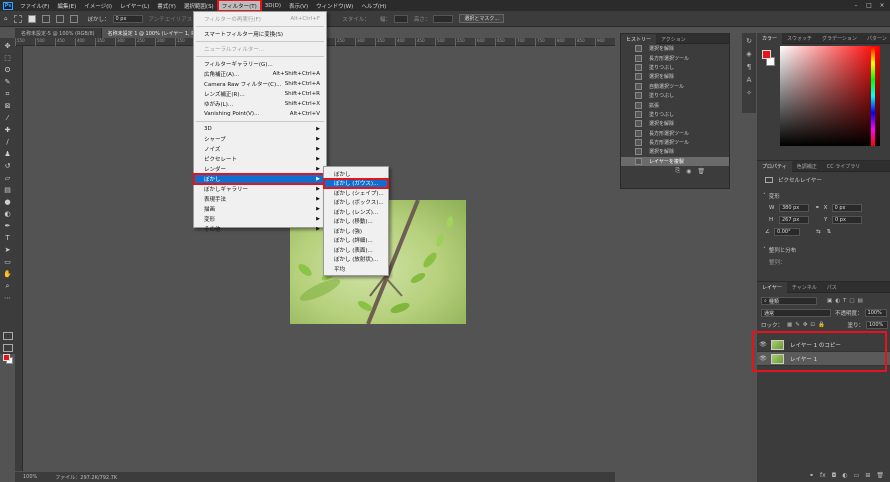  I want to click on gradient-tool-icon: ▤, so click(7, 190).